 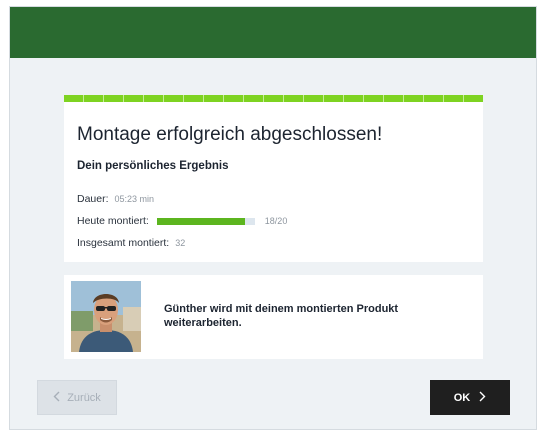 What do you see at coordinates (462, 397) in the screenshot?
I see `ok-button-label: OK` at bounding box center [462, 397].